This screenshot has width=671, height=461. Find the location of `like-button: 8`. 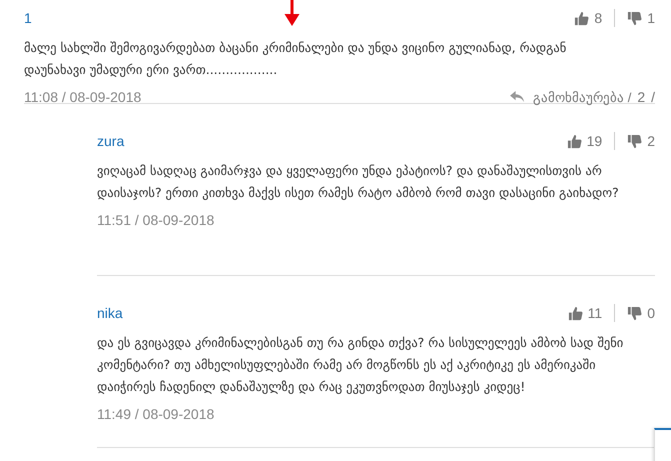

like-button: 8 is located at coordinates (588, 18).